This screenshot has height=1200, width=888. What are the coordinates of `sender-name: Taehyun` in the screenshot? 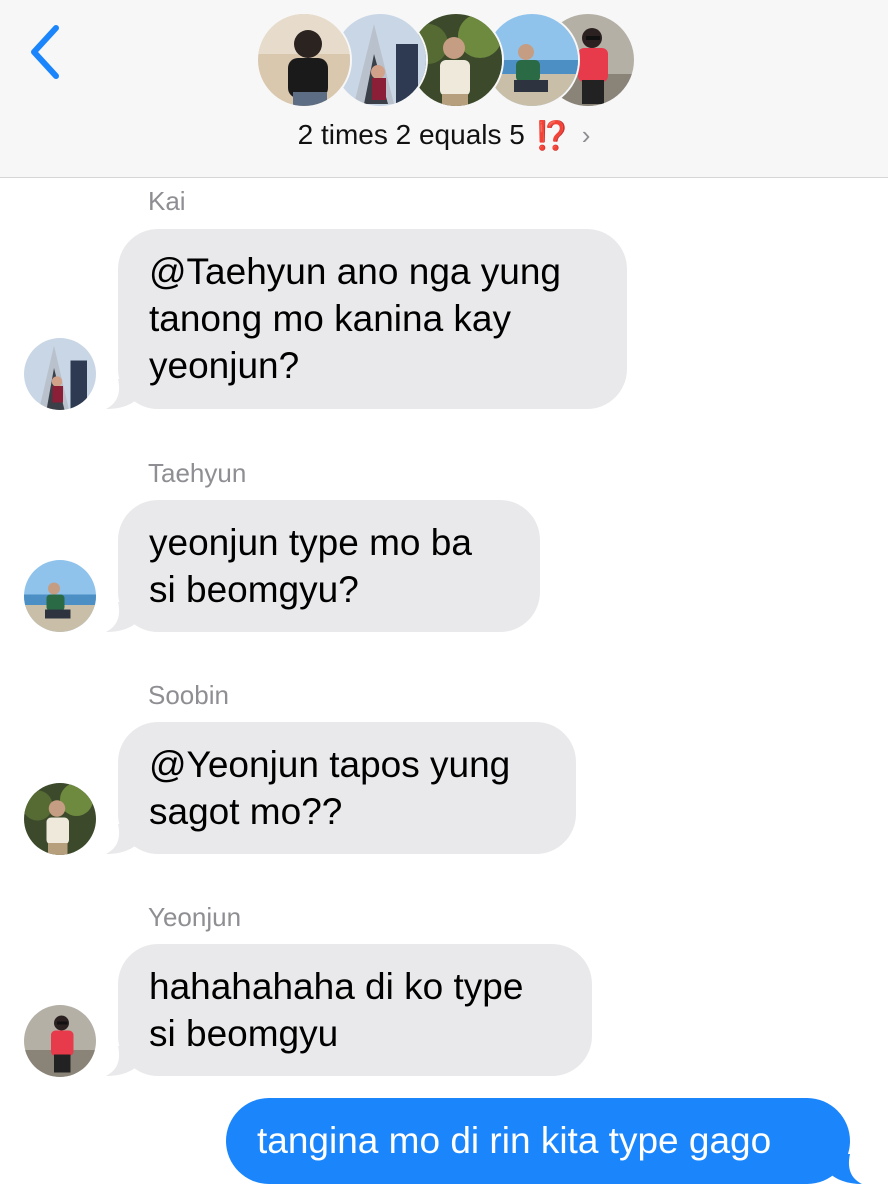 It's located at (197, 473).